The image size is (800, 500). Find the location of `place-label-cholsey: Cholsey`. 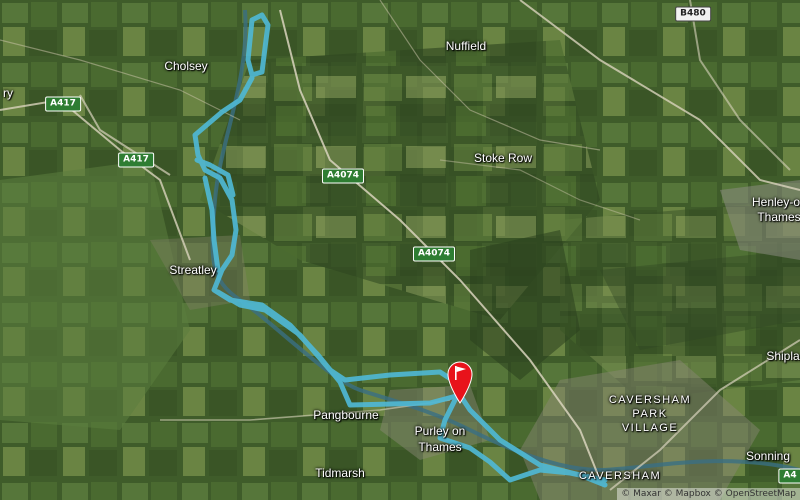

place-label-cholsey: Cholsey is located at coordinates (186, 66).